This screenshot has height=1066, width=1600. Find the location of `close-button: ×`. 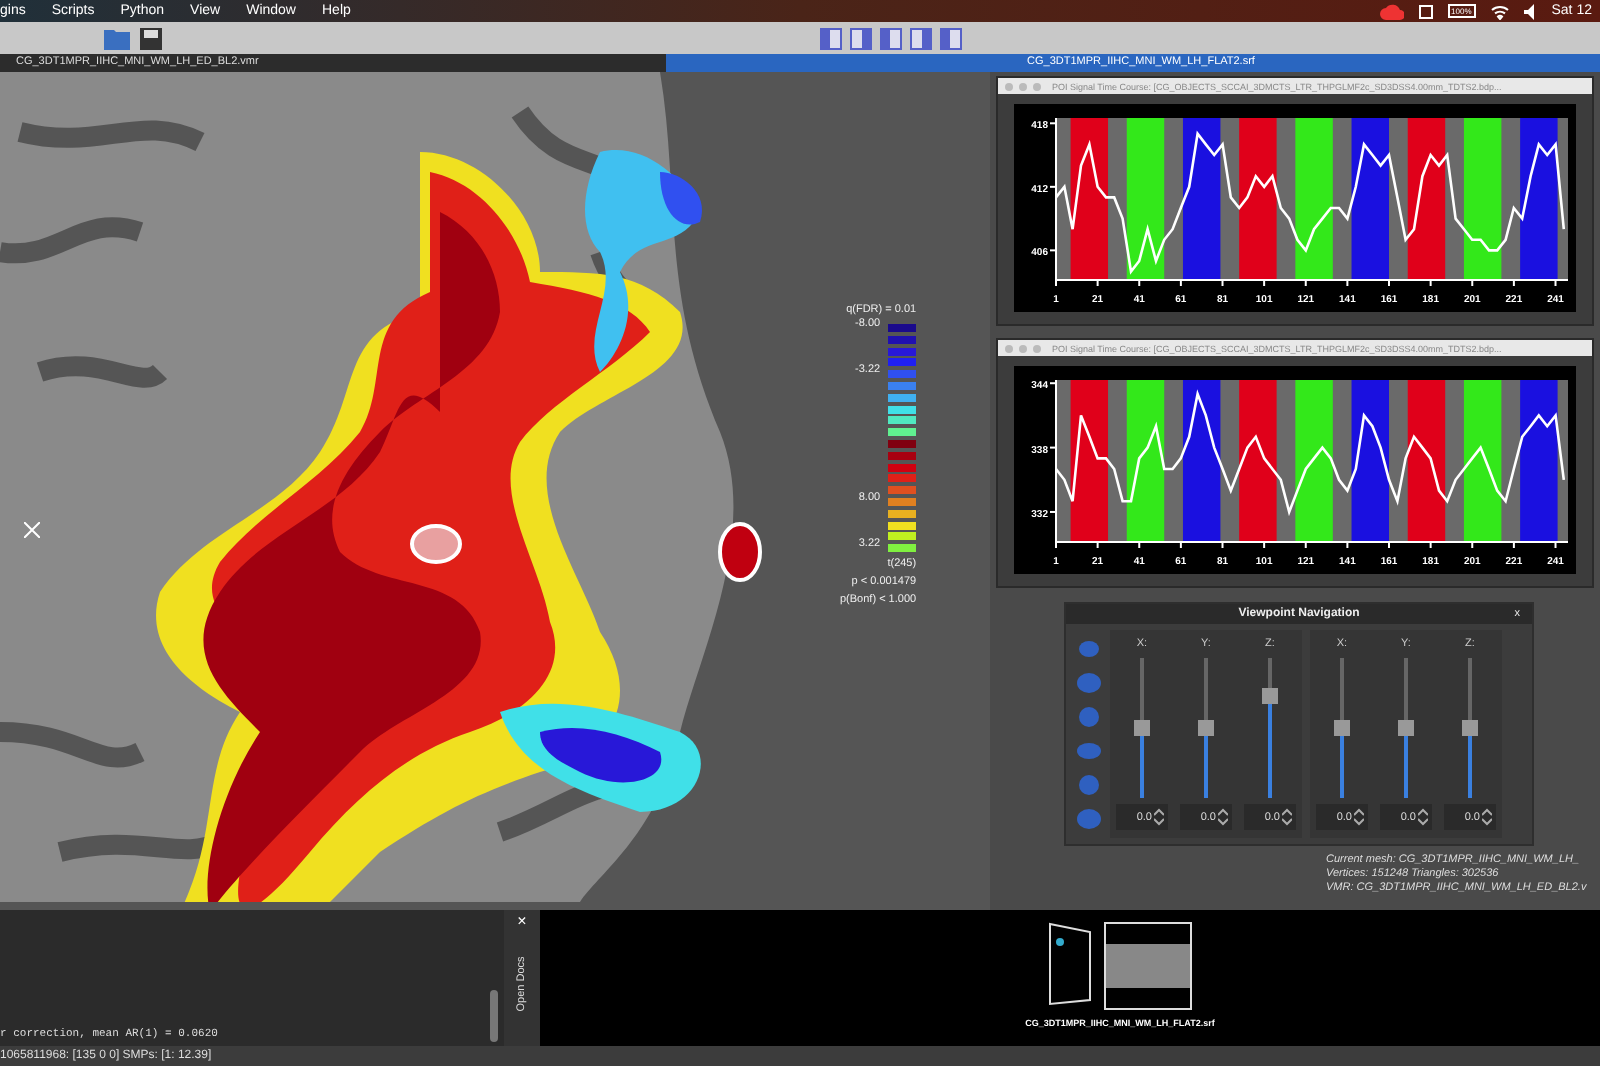

close-button: × is located at coordinates (522, 921).